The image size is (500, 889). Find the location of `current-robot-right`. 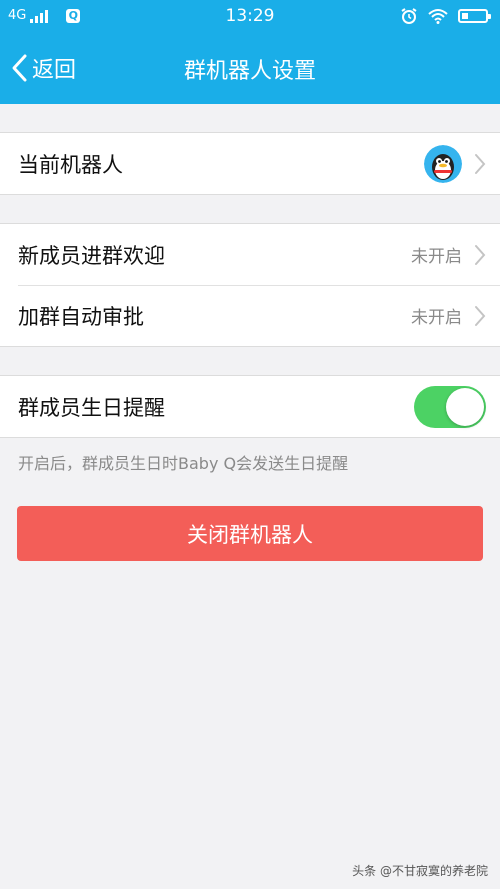

current-robot-right is located at coordinates (455, 163).